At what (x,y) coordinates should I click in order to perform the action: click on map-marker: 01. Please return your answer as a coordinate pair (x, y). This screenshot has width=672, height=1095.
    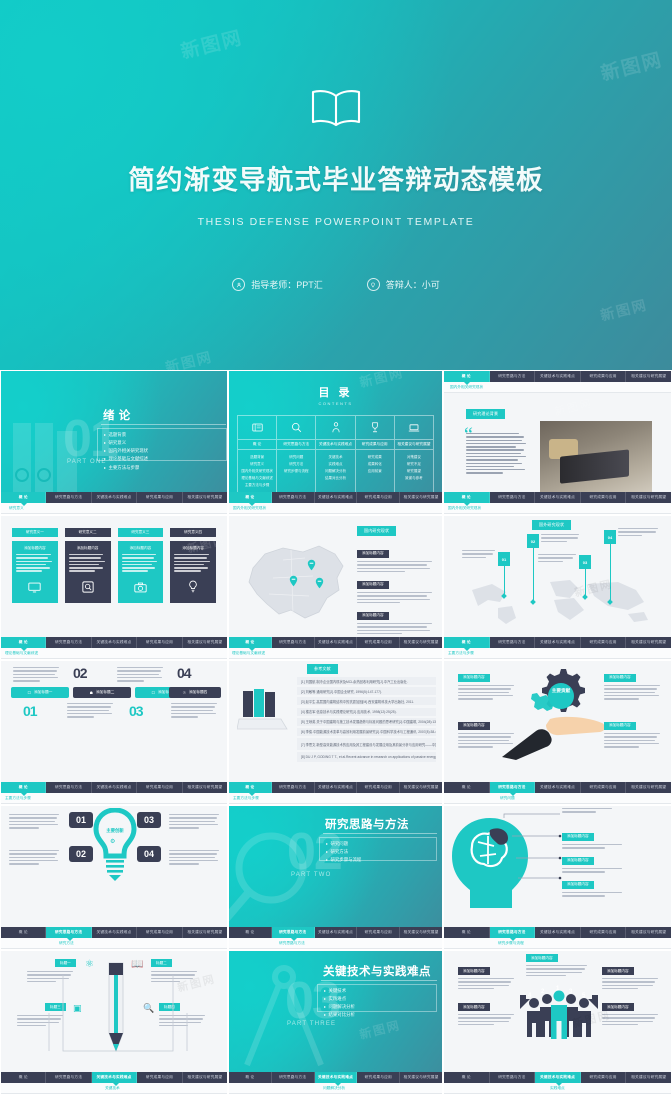
    Looking at the image, I should click on (504, 575).